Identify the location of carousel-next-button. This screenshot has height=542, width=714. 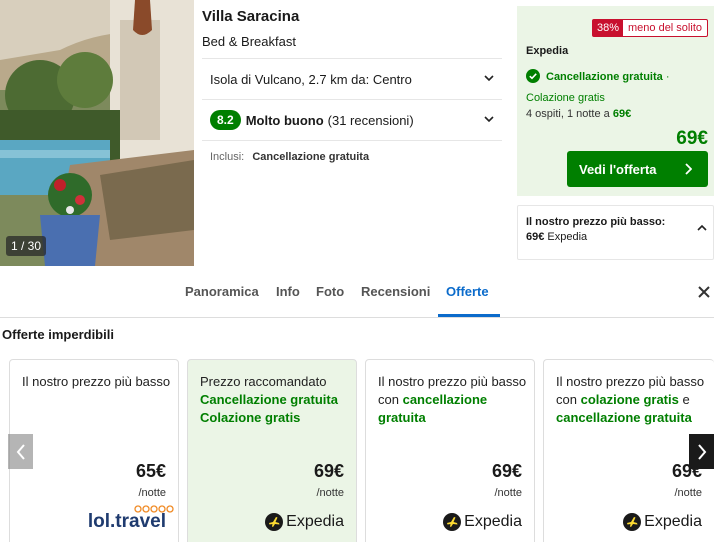
(701, 451).